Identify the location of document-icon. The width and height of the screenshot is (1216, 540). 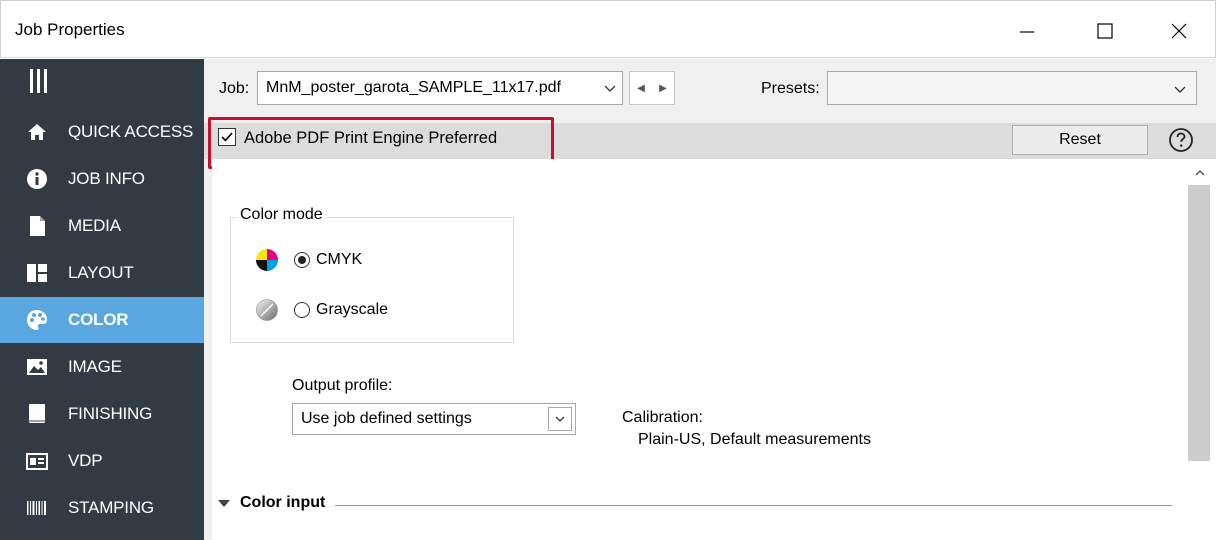
(37, 226).